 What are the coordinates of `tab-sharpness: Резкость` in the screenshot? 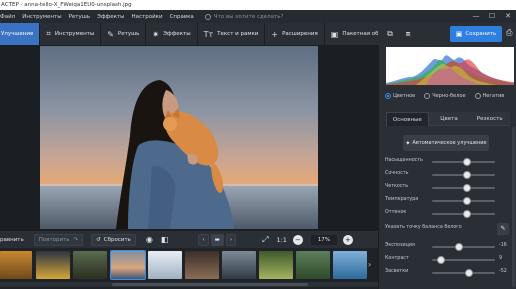 It's located at (490, 119).